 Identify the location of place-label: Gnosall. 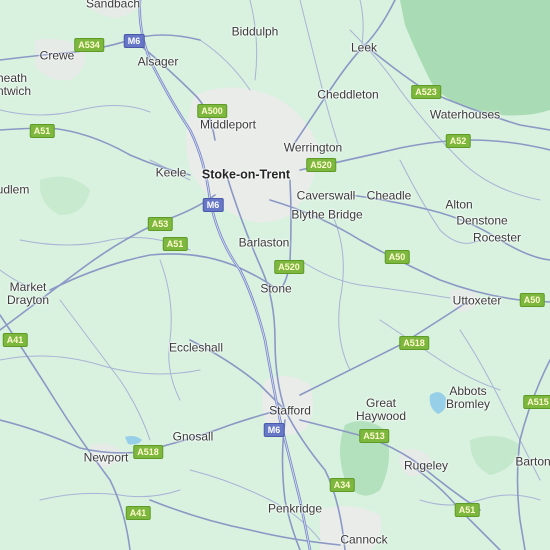
(193, 437).